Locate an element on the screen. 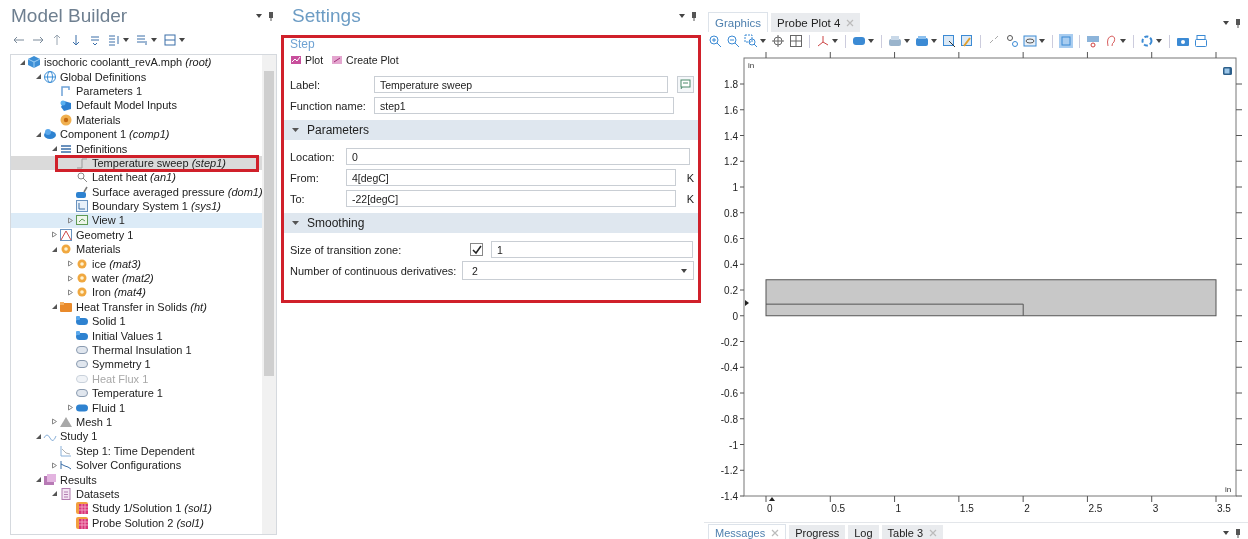 This screenshot has height=539, width=1248. tick-label: 1.5 is located at coordinates (966, 508).